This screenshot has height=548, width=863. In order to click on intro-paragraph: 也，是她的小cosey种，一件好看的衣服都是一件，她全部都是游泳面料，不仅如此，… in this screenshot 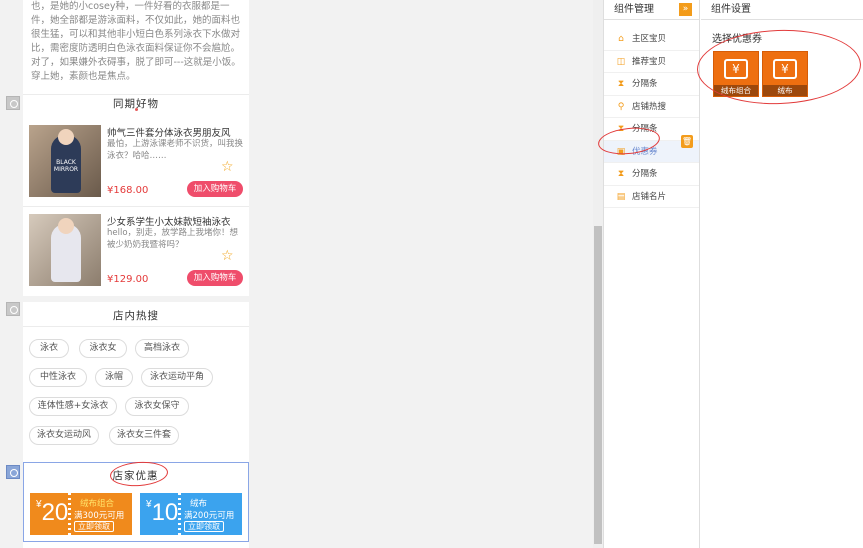, I will do `click(136, 41)`.